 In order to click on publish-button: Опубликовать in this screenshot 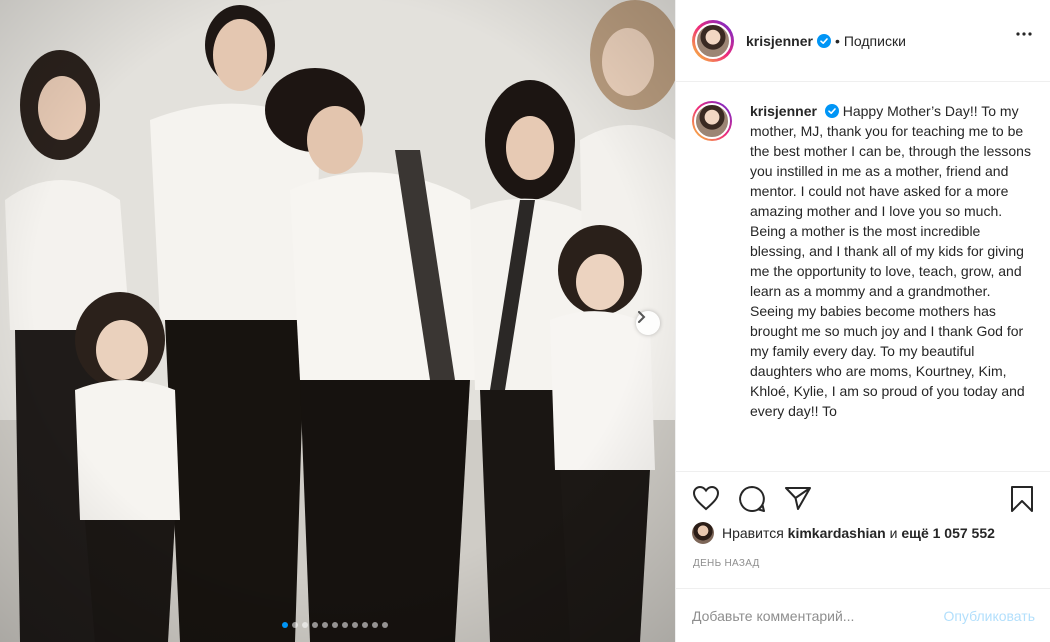, I will do `click(989, 616)`.